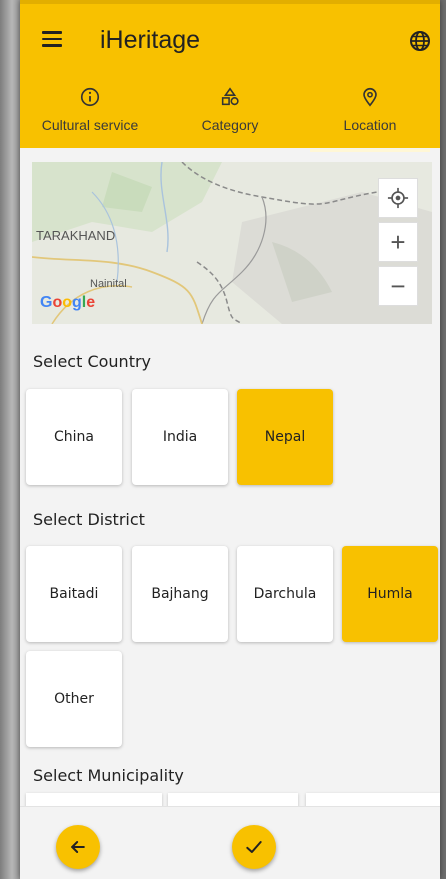  I want to click on zoom-in-button: +, so click(398, 242).